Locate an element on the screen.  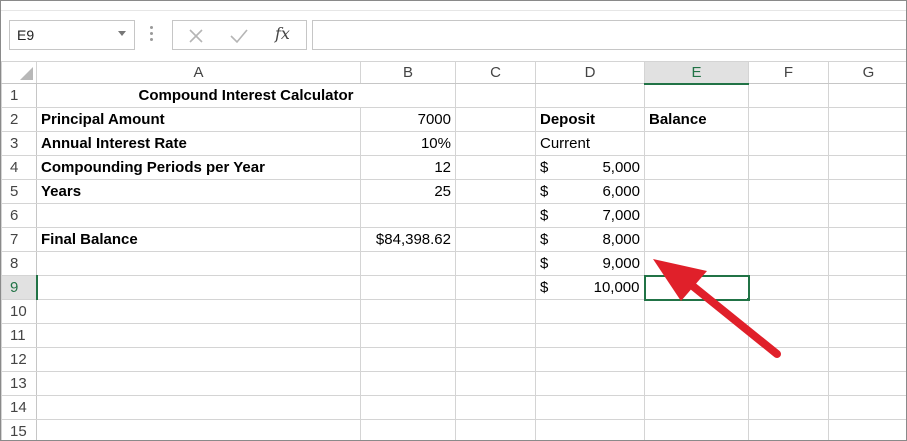
cell-c1 is located at coordinates (495, 95).